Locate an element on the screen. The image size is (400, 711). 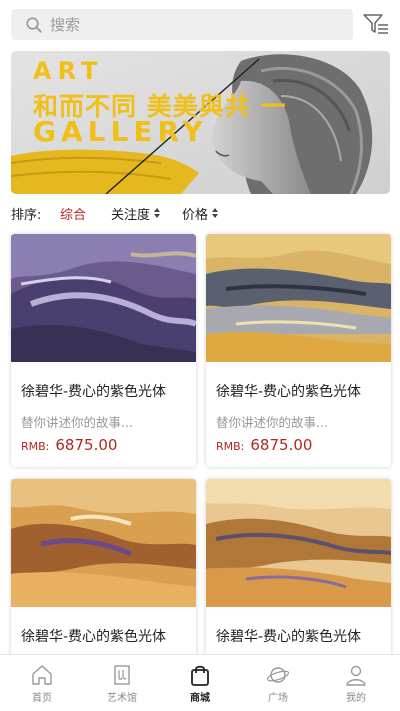
tab-mall: 商城 is located at coordinates (200, 683).